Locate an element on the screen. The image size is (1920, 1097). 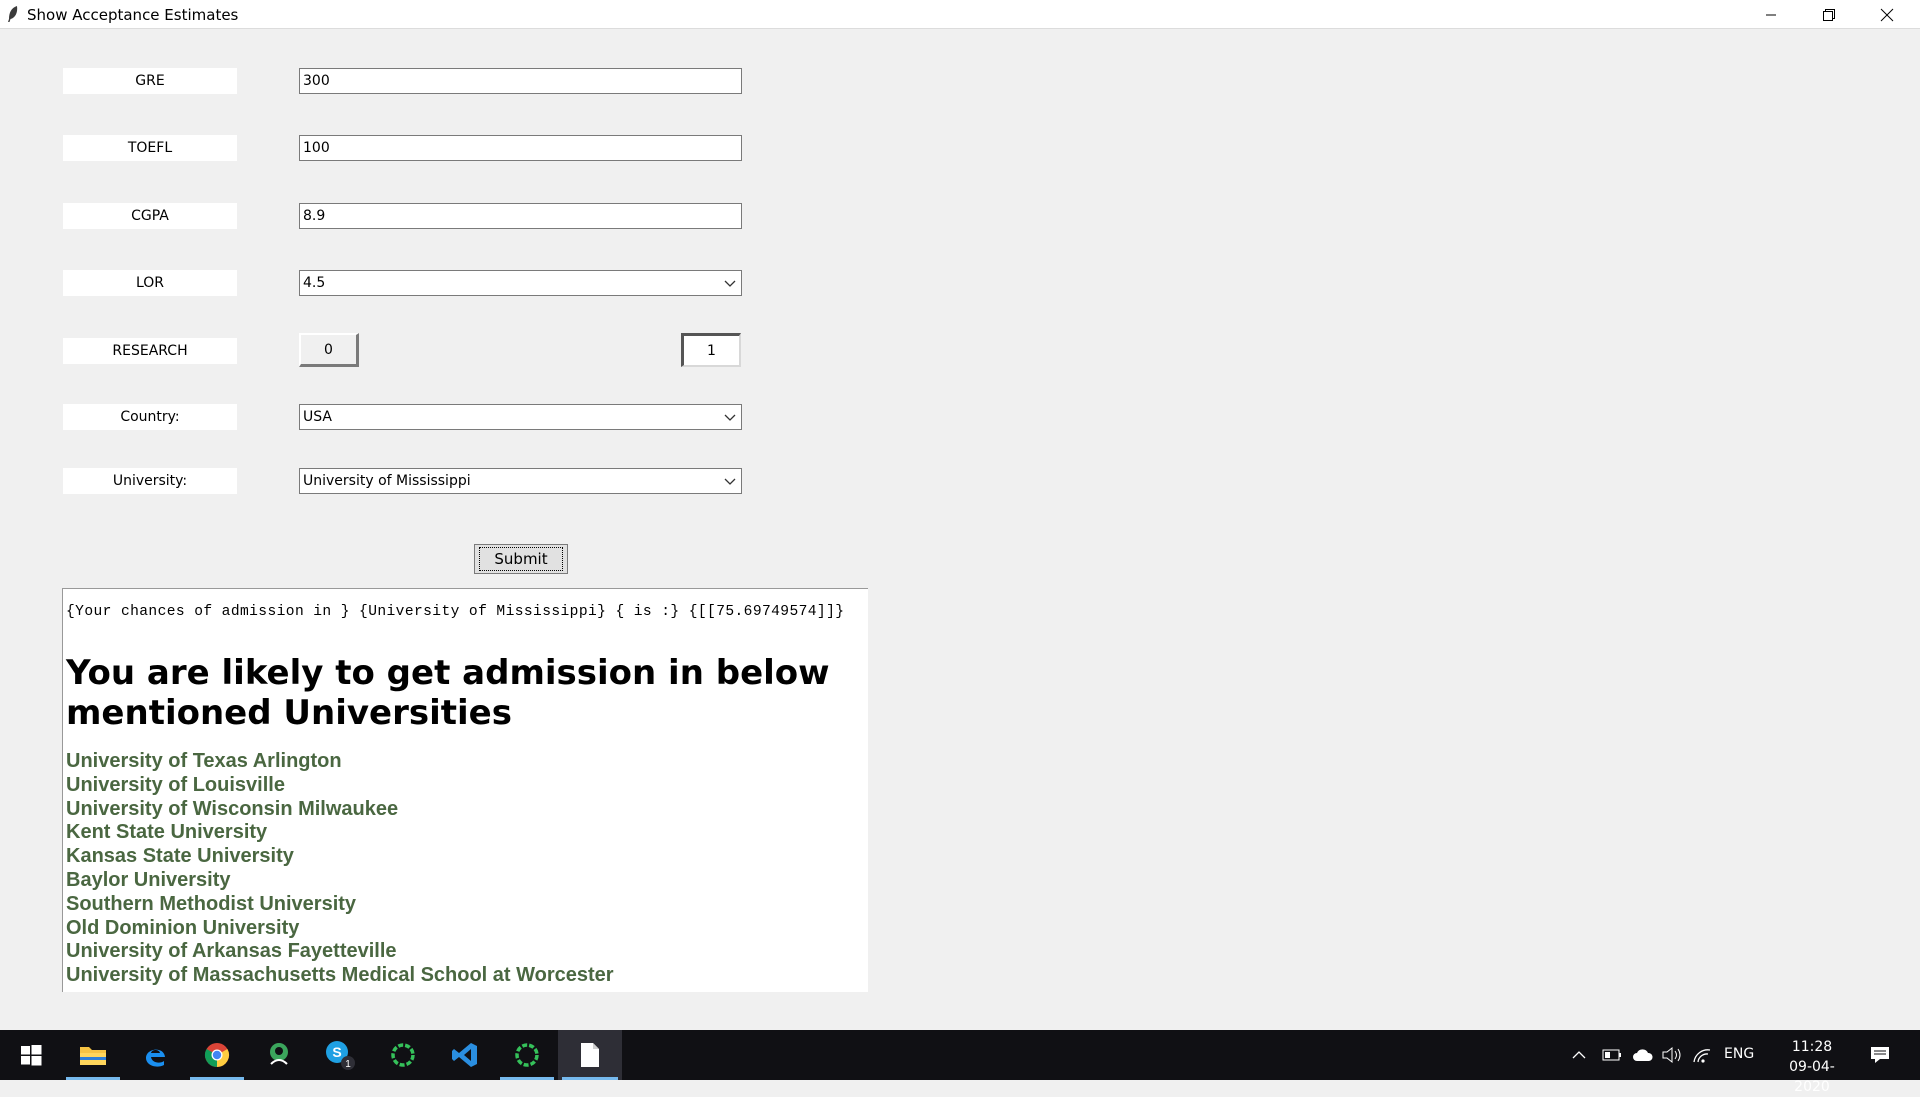
taskbar-refresh-app is located at coordinates (403, 1055).